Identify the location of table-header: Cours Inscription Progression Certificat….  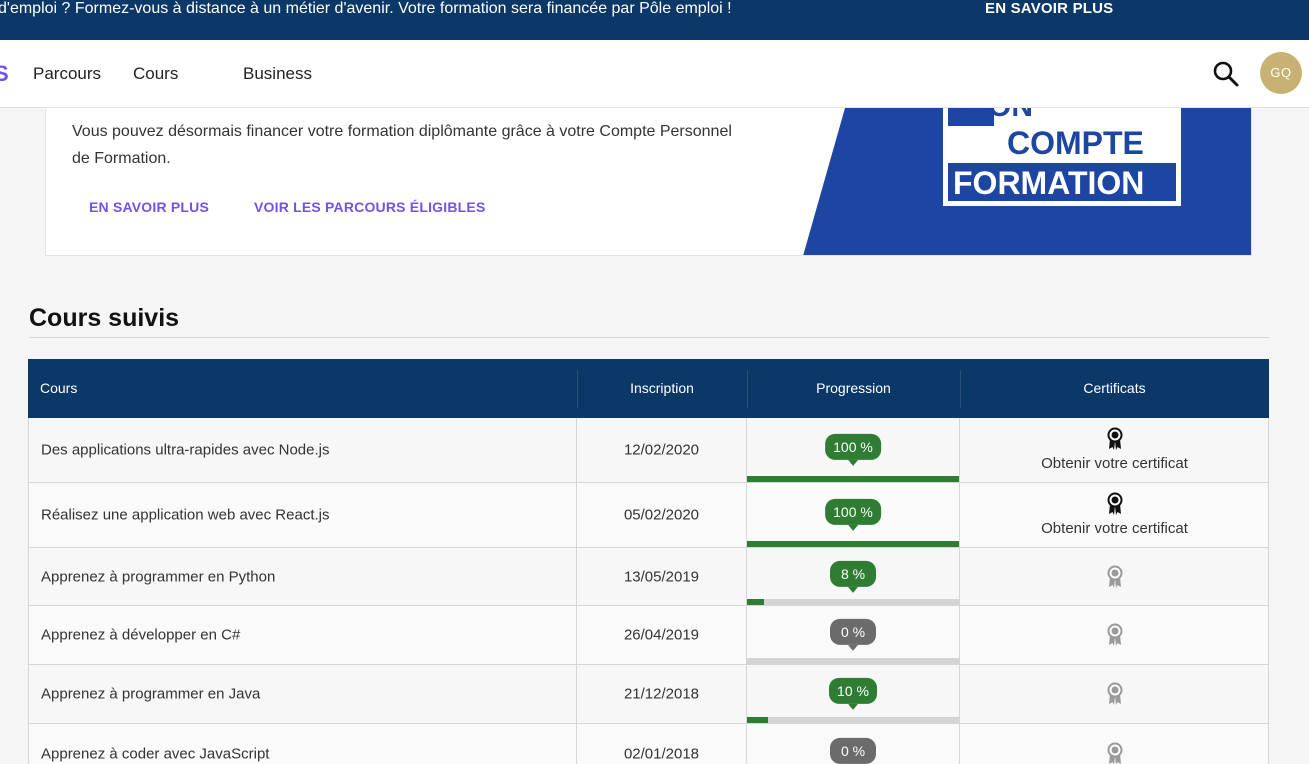
(648, 388).